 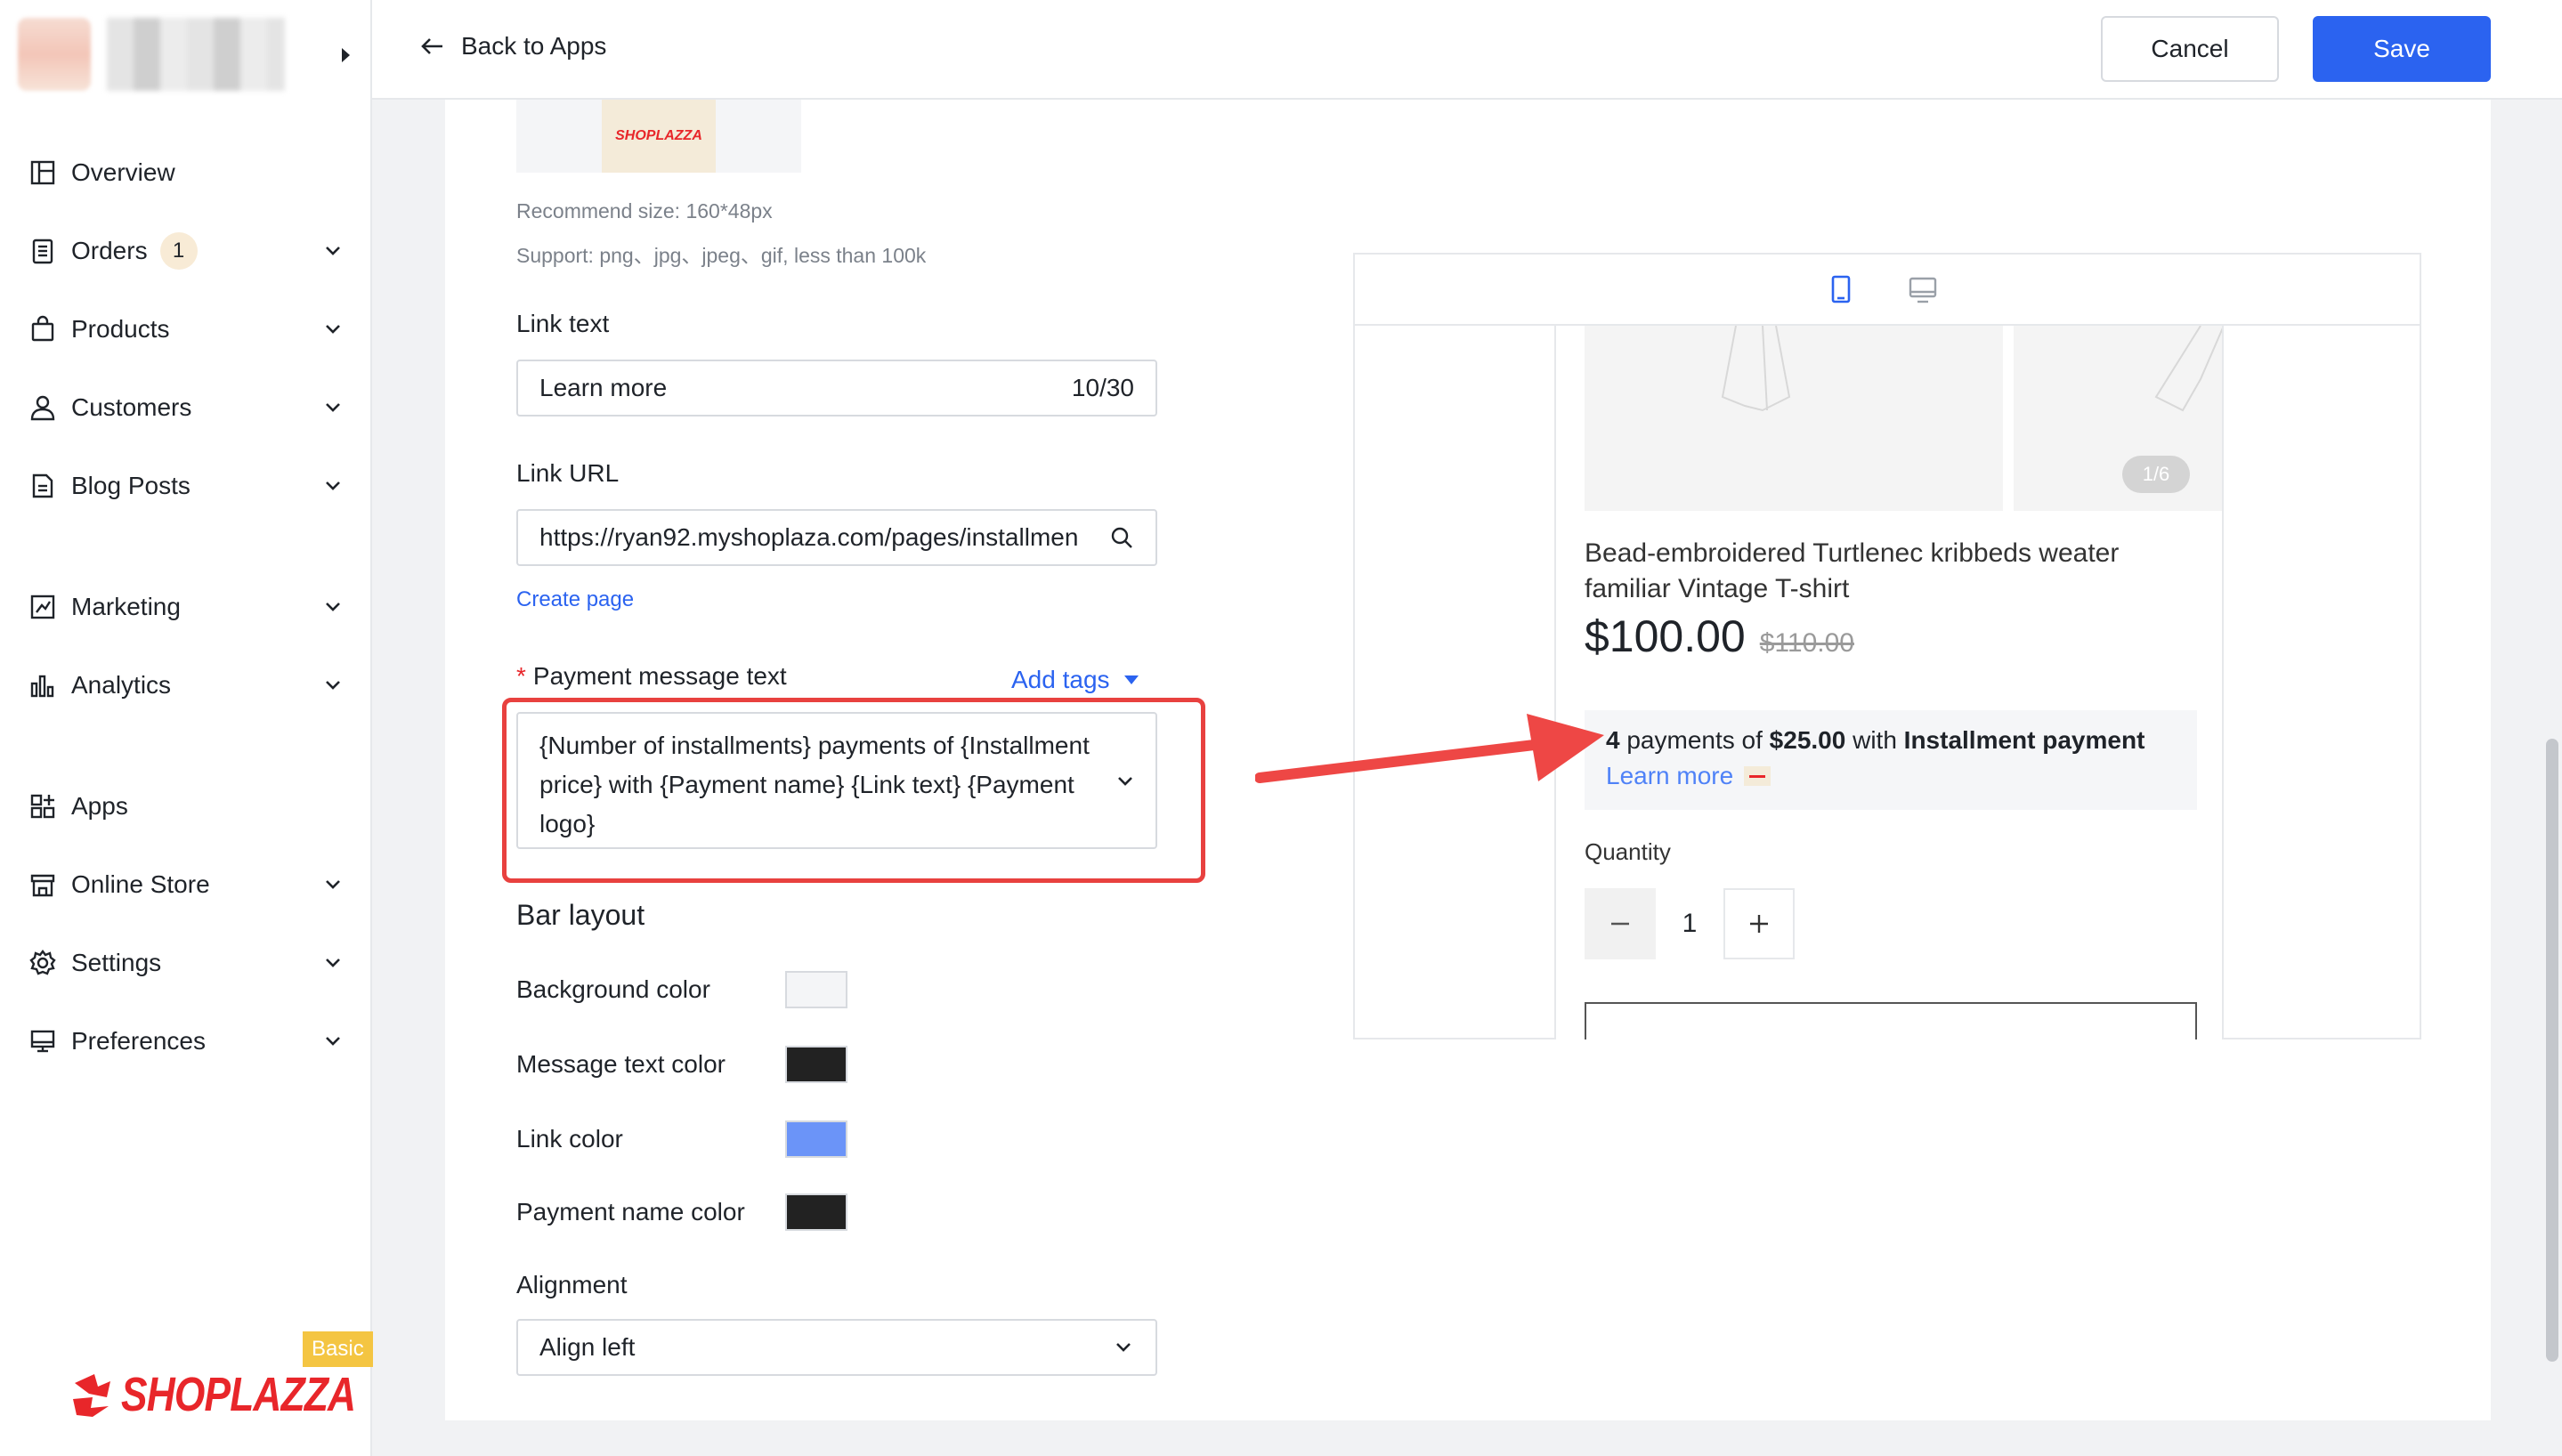 What do you see at coordinates (2188, 369) in the screenshot?
I see `garment-illustration` at bounding box center [2188, 369].